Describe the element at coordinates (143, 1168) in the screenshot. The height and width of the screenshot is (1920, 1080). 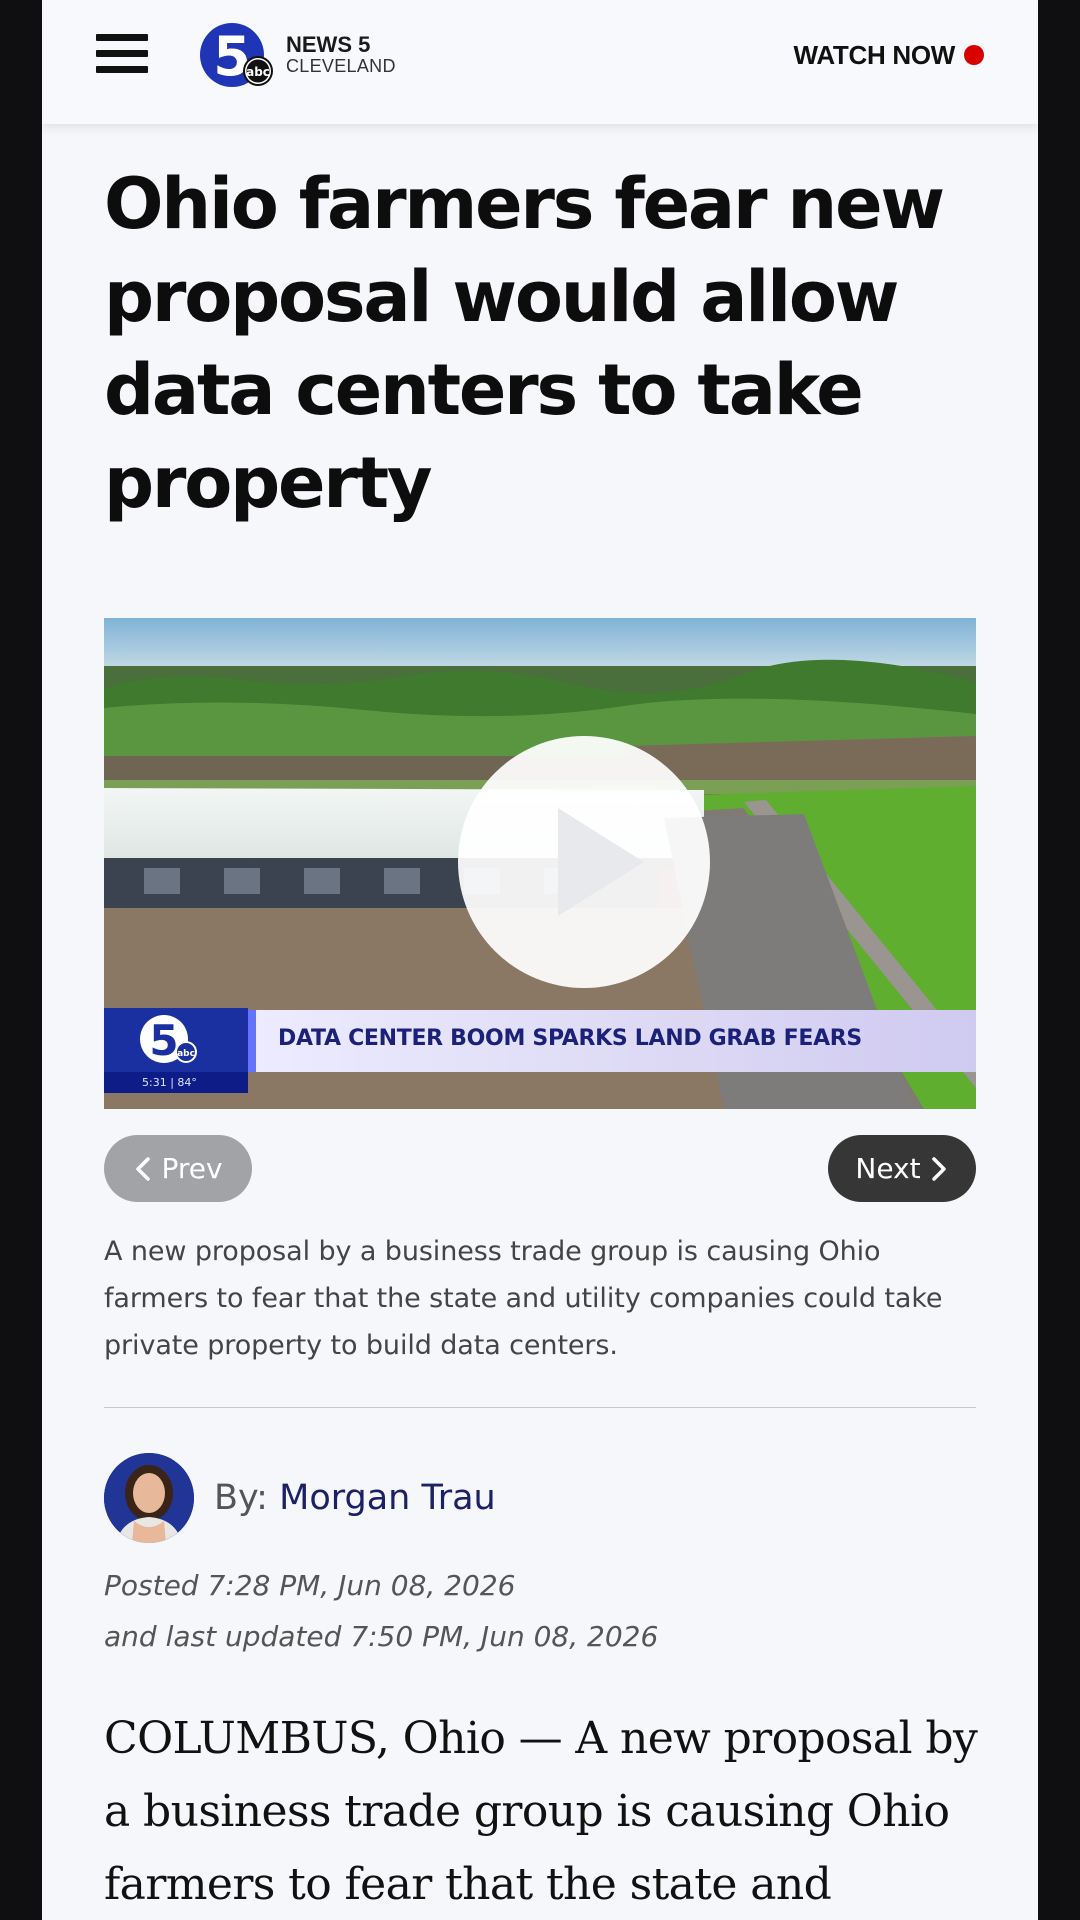
I see `chevron-left-icon` at that location.